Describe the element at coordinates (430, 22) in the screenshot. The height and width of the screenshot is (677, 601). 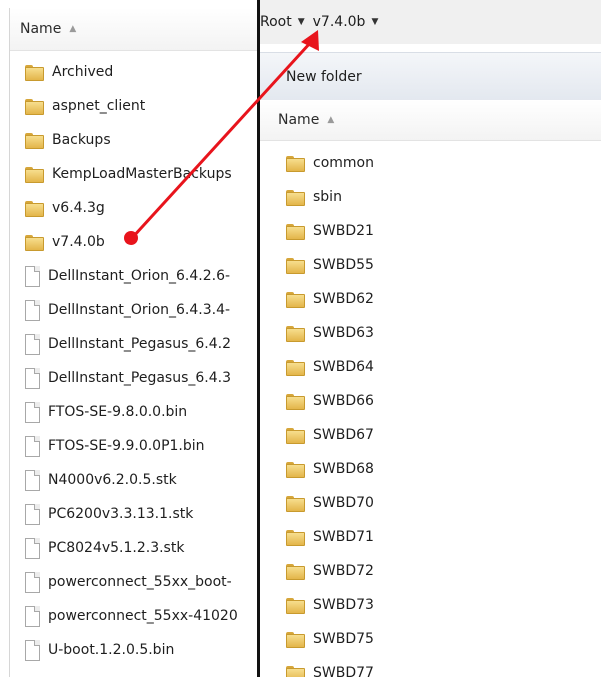
I see `breadcrumb: Root ▼ v7.4.0b ▼` at that location.